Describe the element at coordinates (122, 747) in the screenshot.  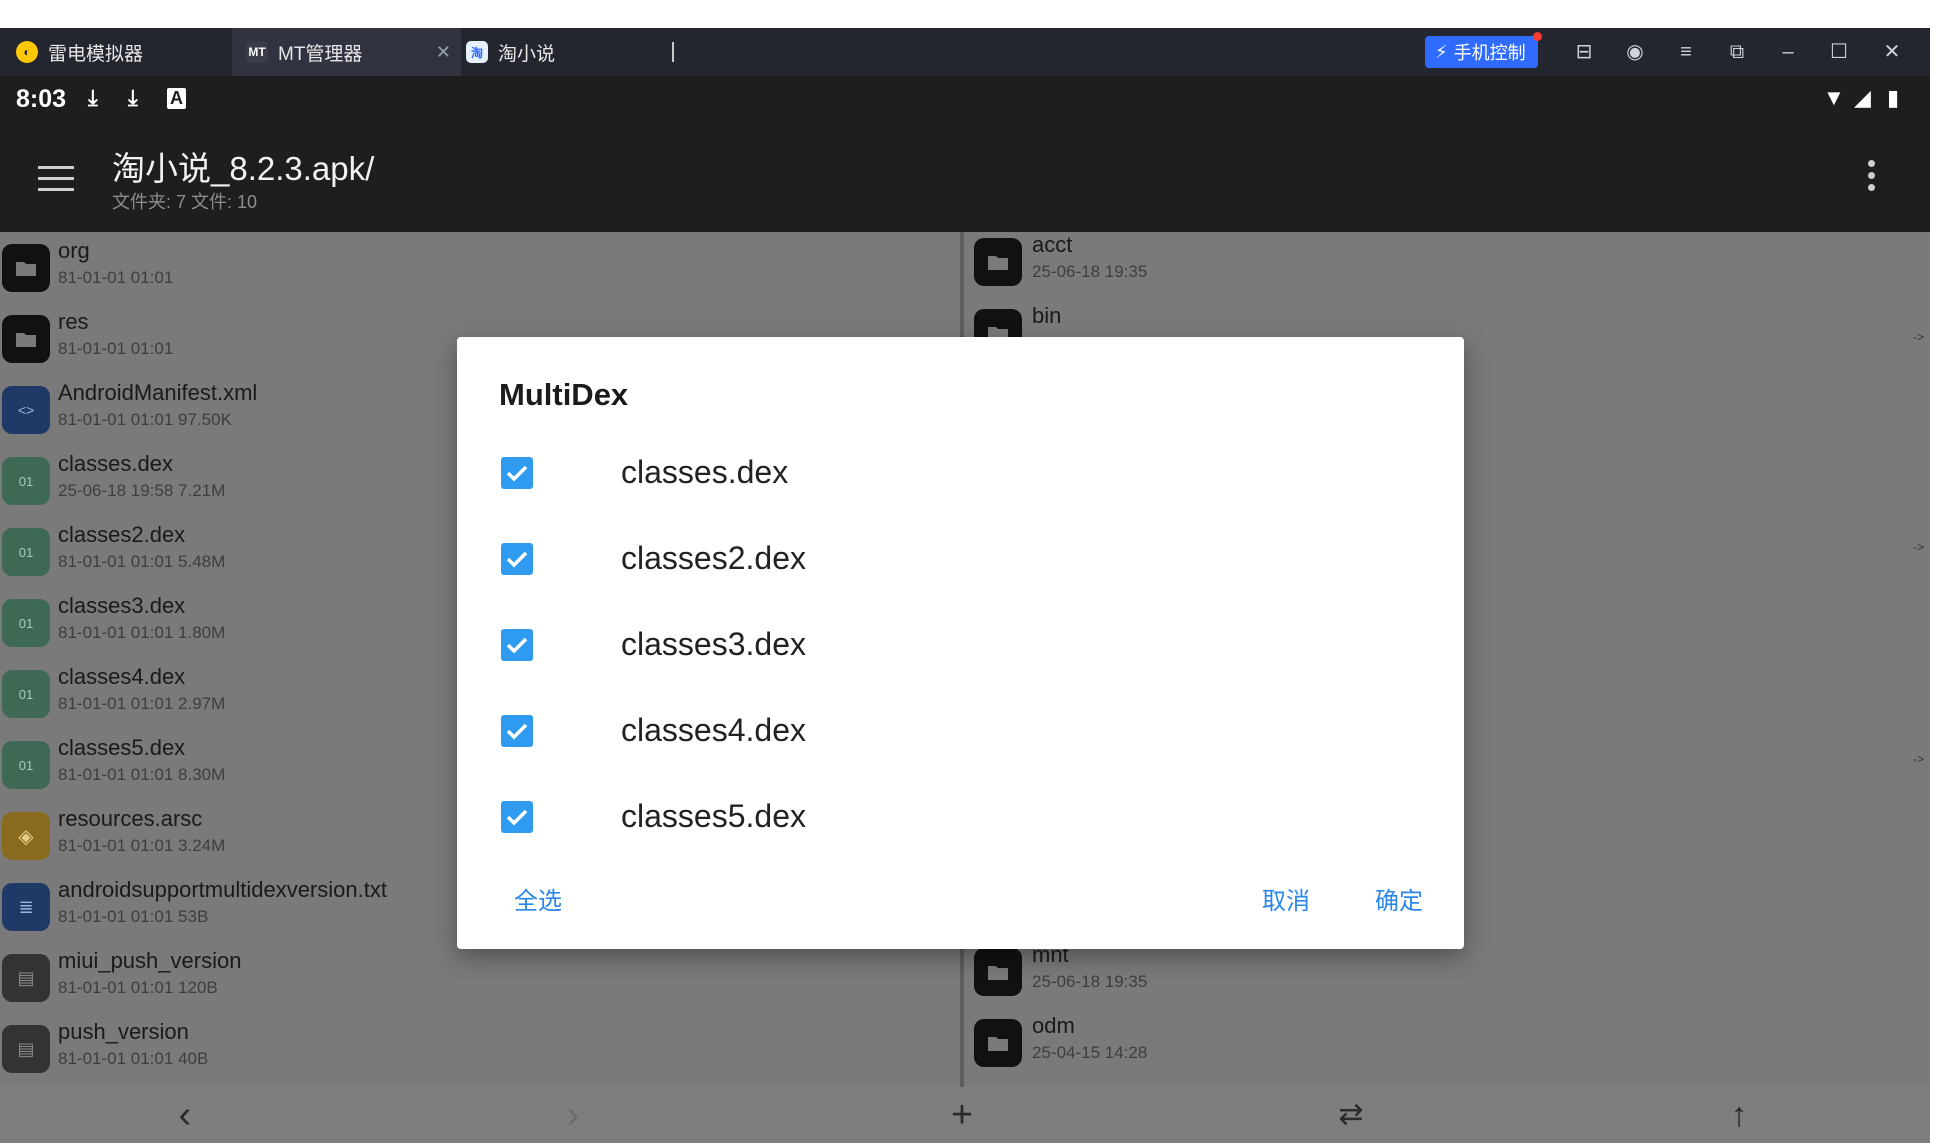
I see `file-name: classes5.dex` at that location.